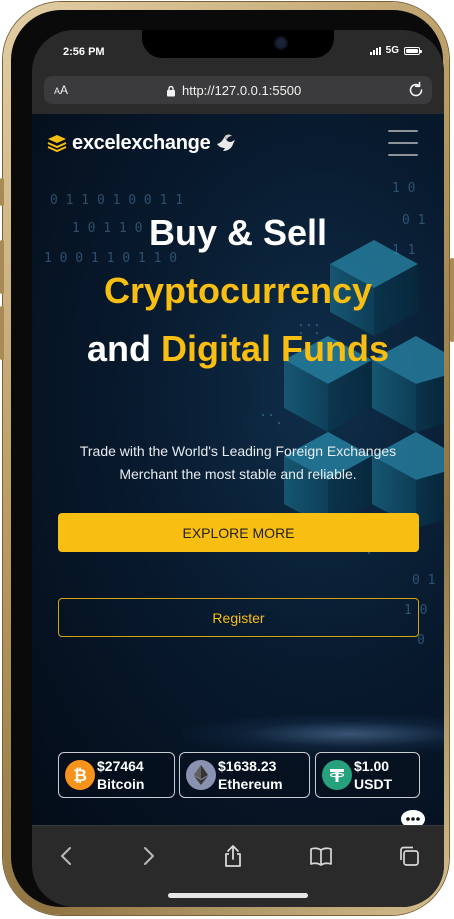  I want to click on url-text: http://127.0.0.1:5500, so click(242, 90).